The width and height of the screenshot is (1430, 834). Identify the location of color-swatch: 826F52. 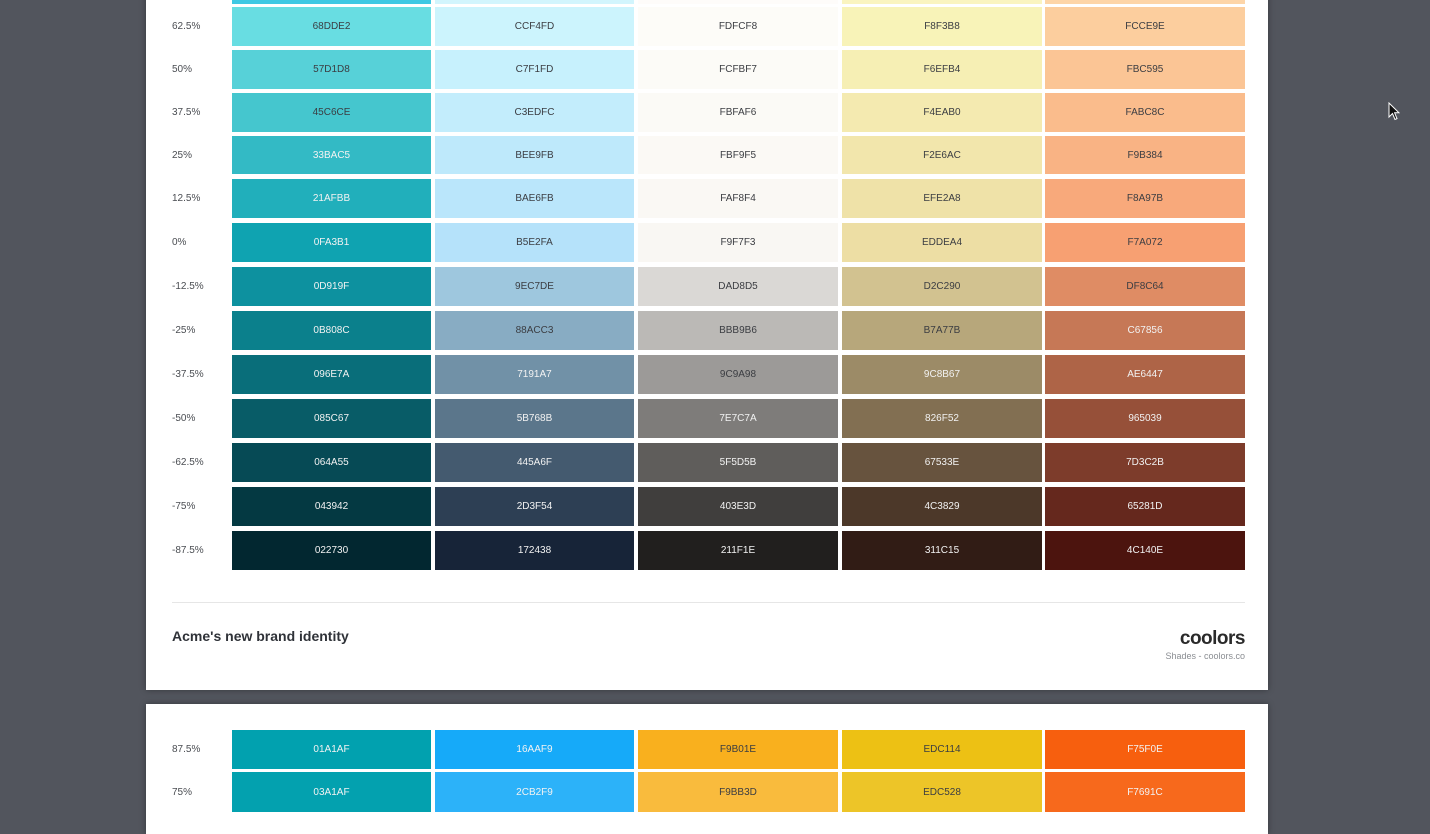
(942, 418).